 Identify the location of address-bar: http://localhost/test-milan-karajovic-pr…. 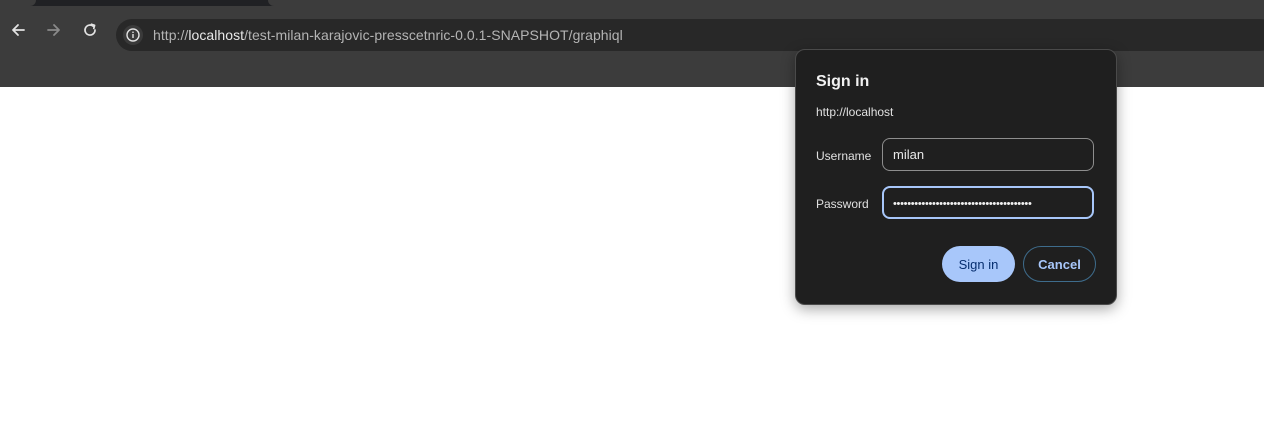
(690, 35).